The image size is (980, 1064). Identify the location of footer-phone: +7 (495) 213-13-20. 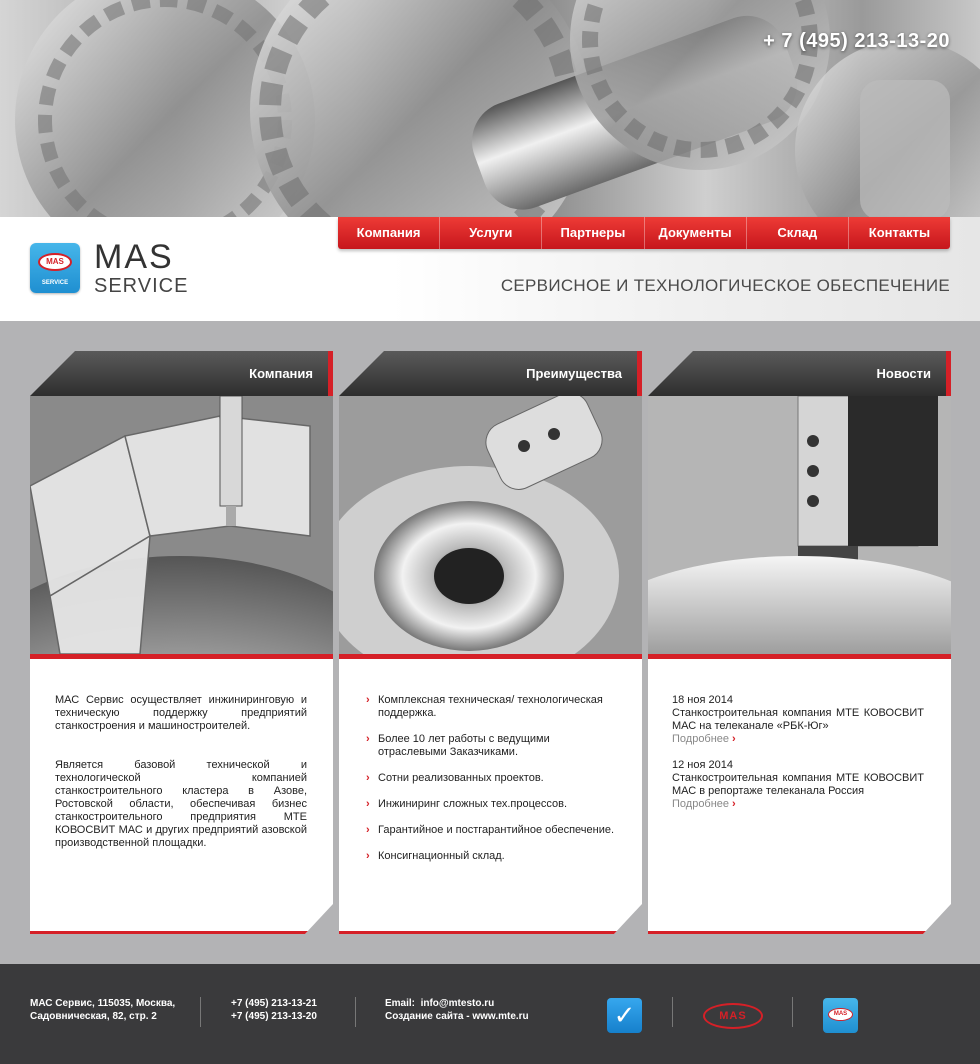
(274, 1016).